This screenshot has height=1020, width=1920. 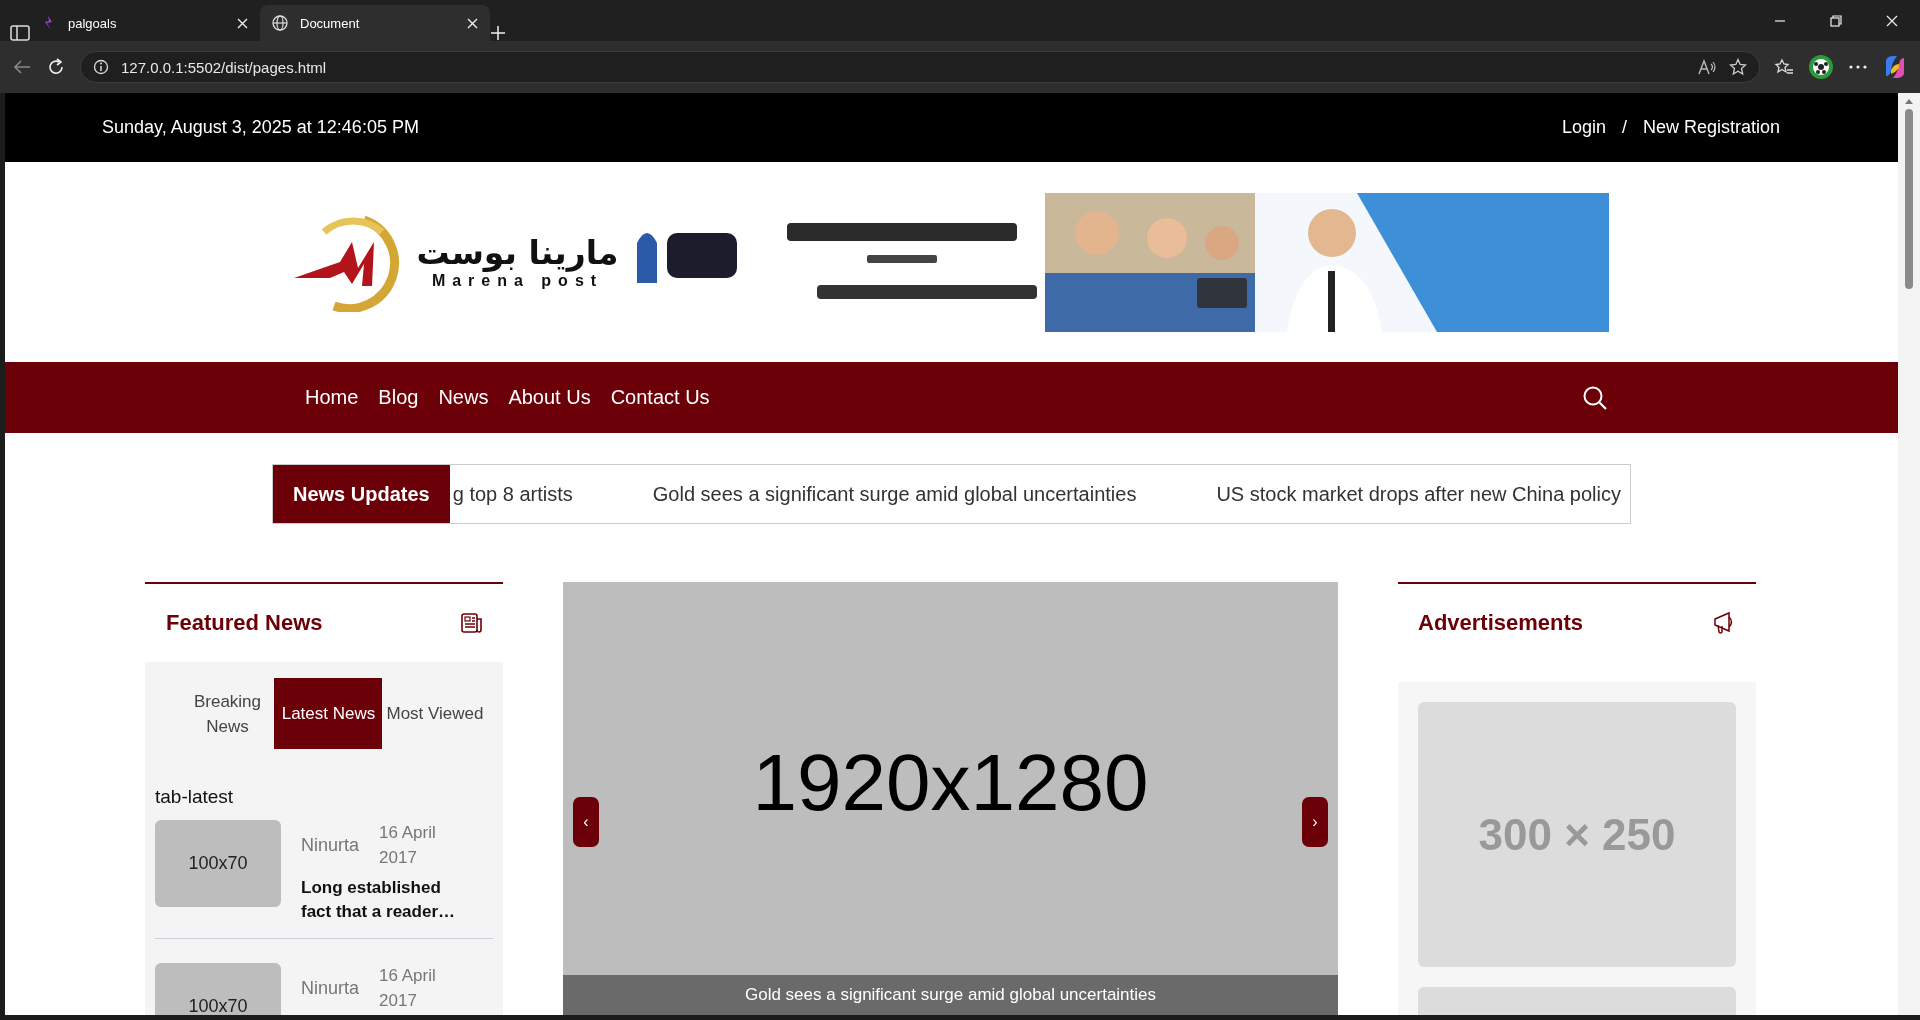 I want to click on pane-label: tab-latest, so click(x=195, y=797).